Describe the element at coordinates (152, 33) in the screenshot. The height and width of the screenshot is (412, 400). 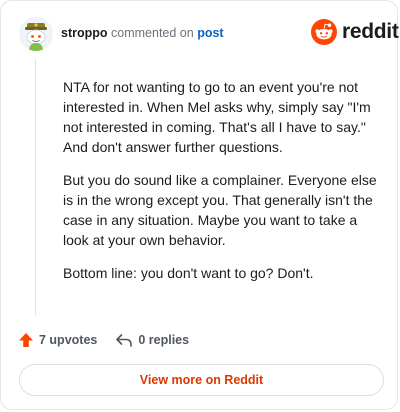
I see `action-text: commented on` at that location.